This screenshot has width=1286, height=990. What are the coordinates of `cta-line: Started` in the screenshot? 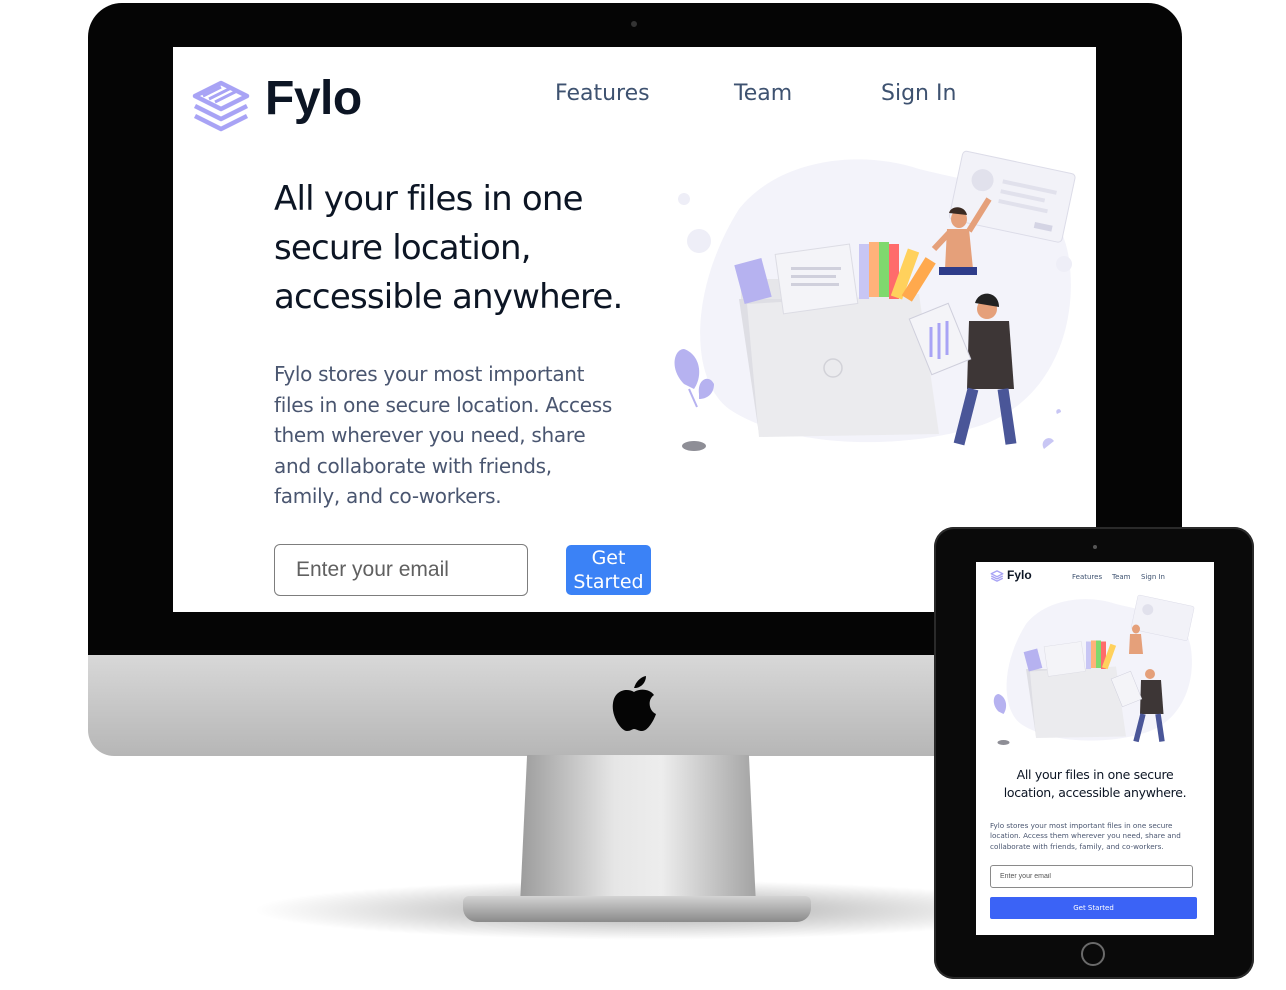 It's located at (608, 582).